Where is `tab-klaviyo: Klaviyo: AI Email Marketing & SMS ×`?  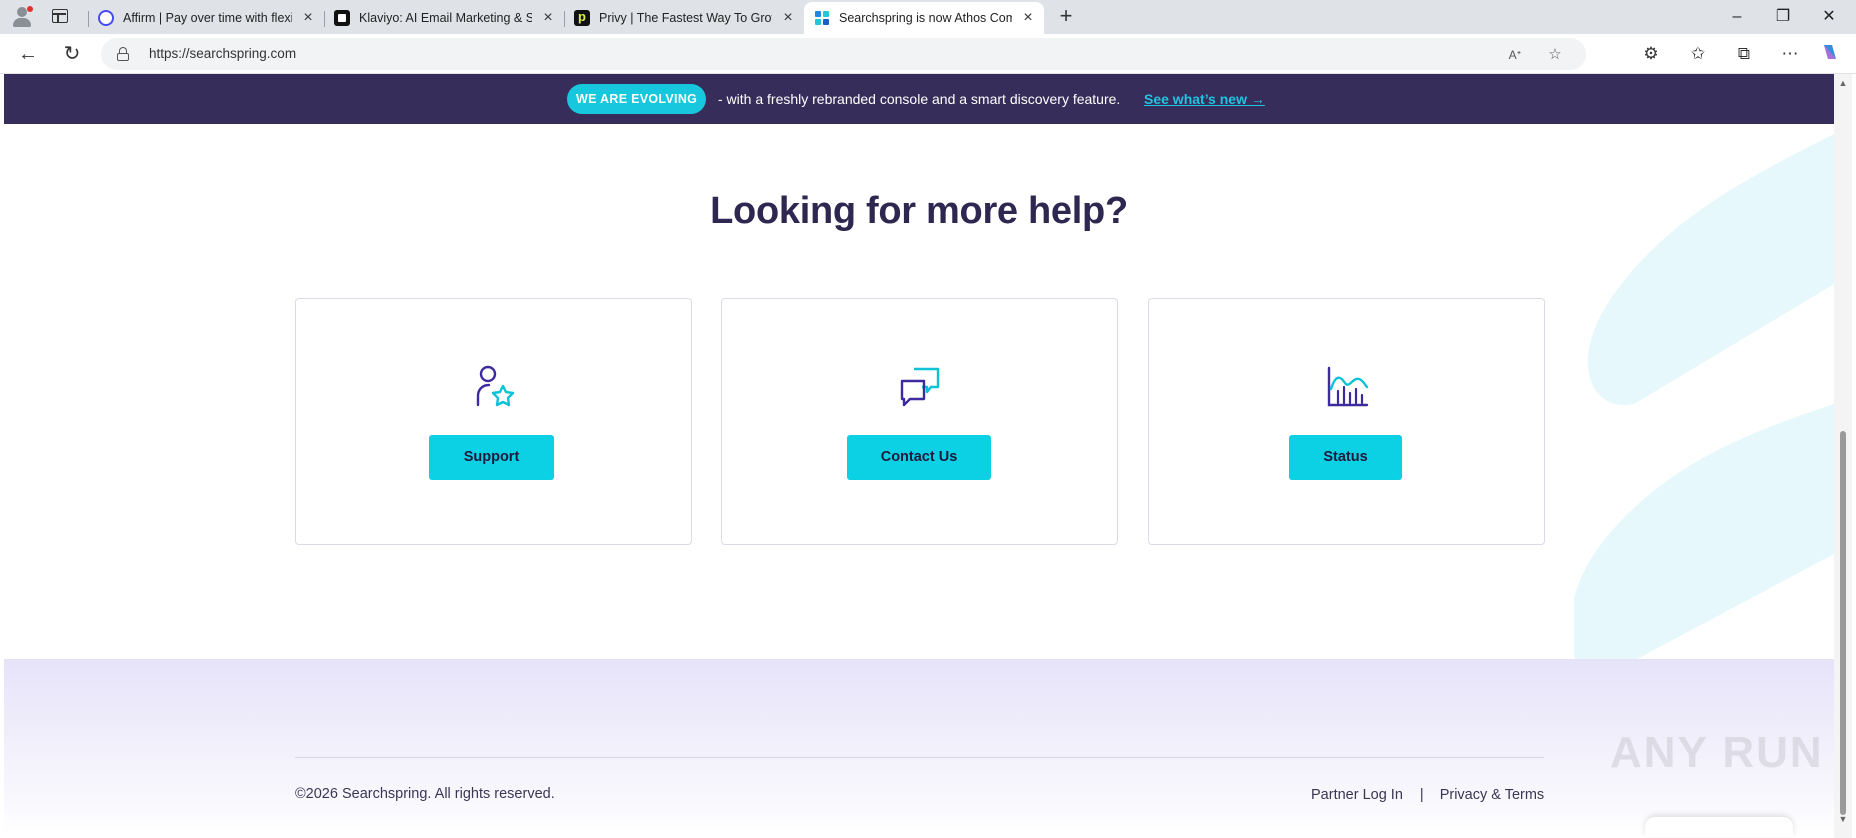
tab-klaviyo: Klaviyo: AI Email Marketing & SMS × is located at coordinates (444, 18).